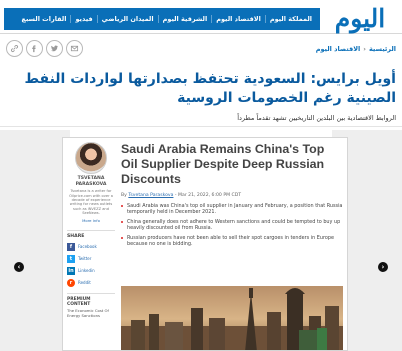  I want to click on nav-item-eastern: الشرقية اليوم, so click(184, 19).